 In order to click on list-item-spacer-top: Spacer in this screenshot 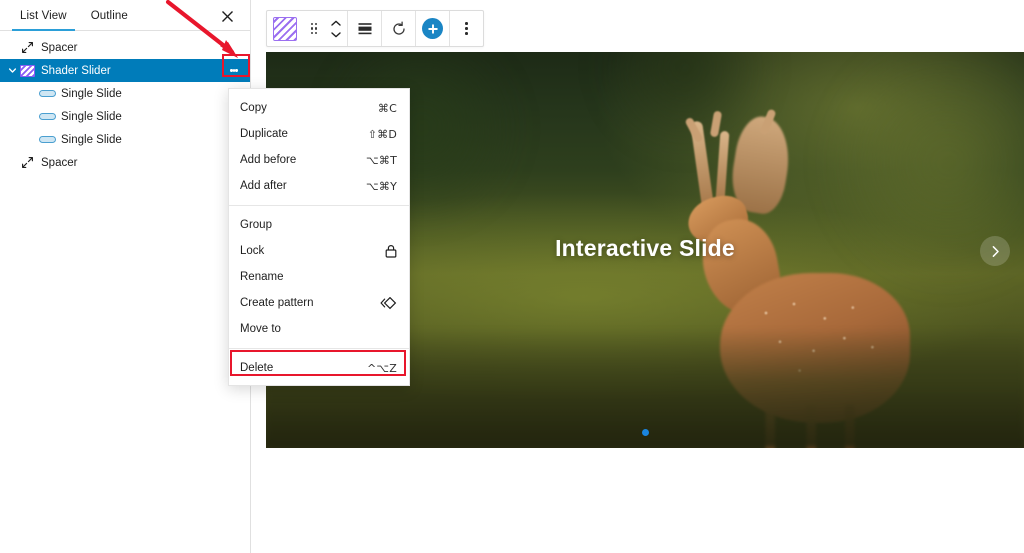, I will do `click(125, 47)`.